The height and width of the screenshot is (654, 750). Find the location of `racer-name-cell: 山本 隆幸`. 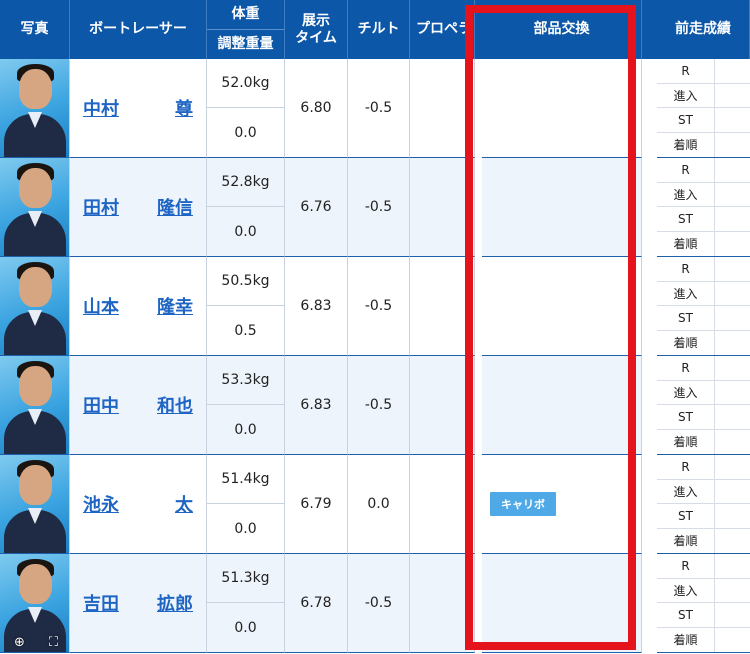

racer-name-cell: 山本 隆幸 is located at coordinates (138, 306).